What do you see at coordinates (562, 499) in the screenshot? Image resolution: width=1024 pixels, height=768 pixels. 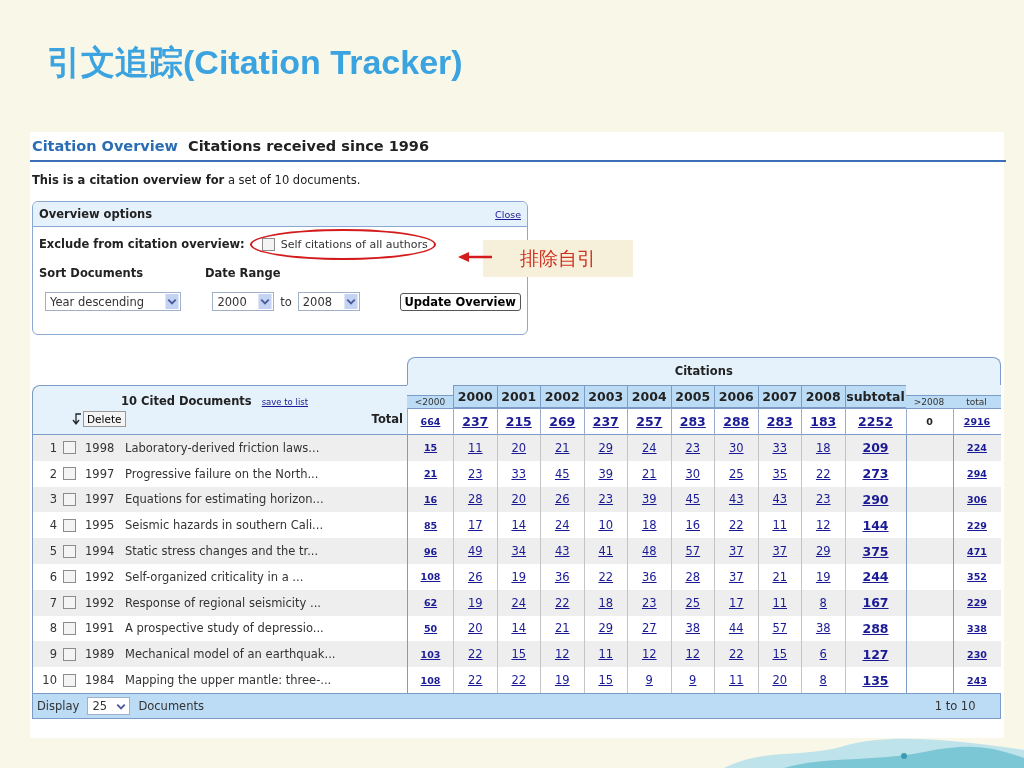 I see `citation-count-link: 26` at bounding box center [562, 499].